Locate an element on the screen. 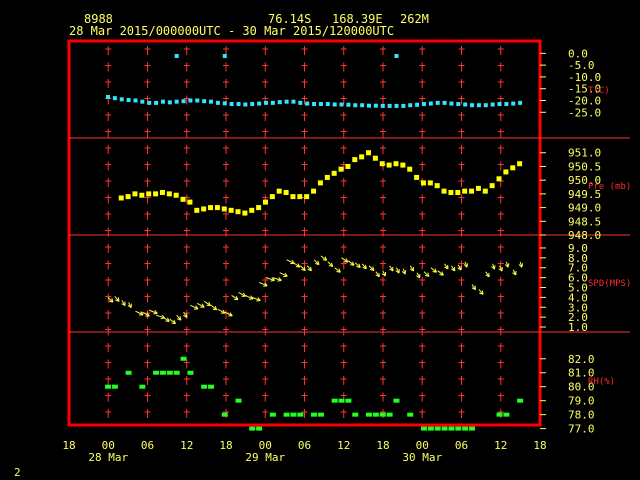 This screenshot has width=640, height=480. x-date-label: 30 Mar is located at coordinates (422, 457).